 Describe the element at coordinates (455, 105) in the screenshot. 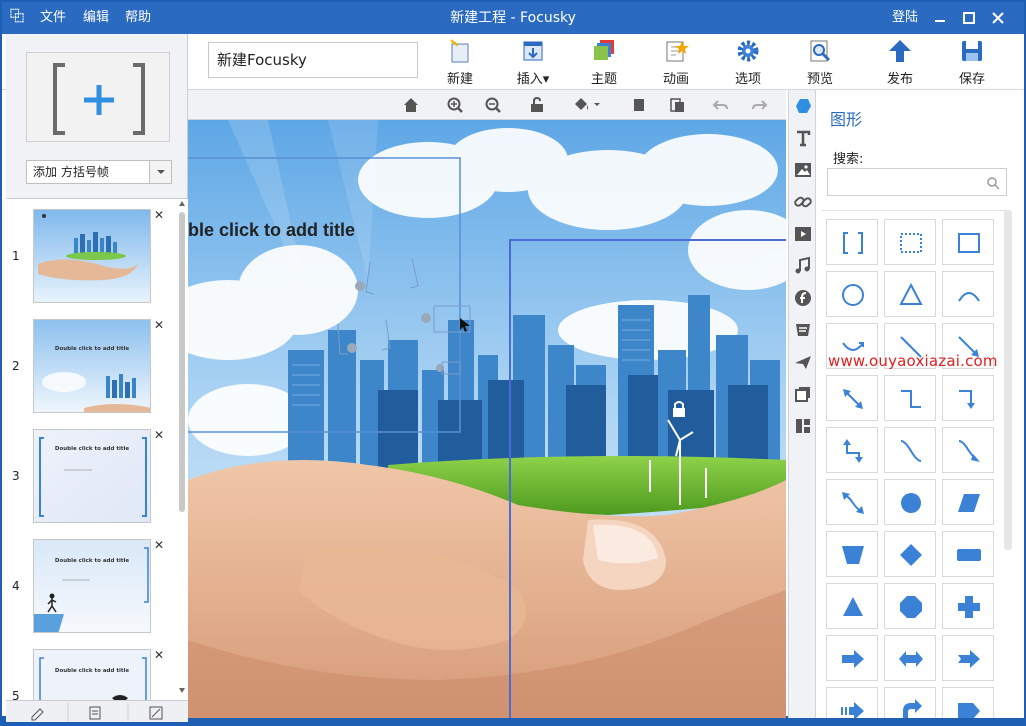

I see `zoom-in-icon` at that location.